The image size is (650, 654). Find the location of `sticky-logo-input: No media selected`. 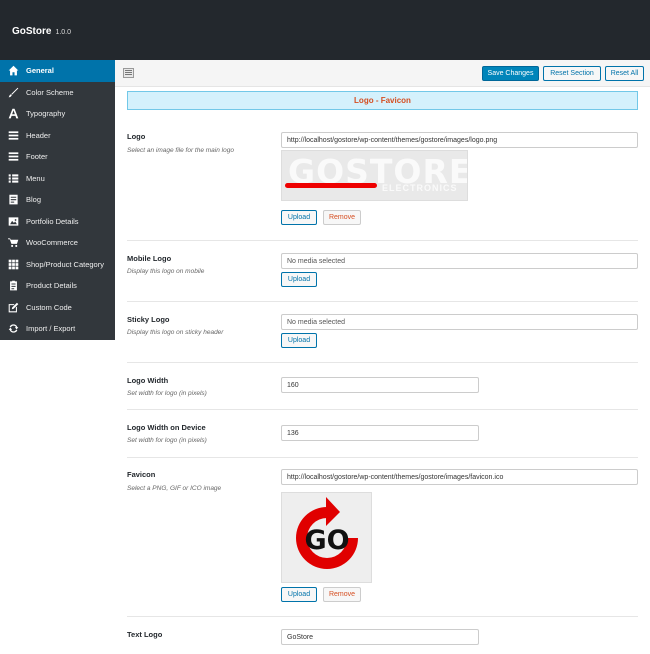

sticky-logo-input: No media selected is located at coordinates (459, 322).